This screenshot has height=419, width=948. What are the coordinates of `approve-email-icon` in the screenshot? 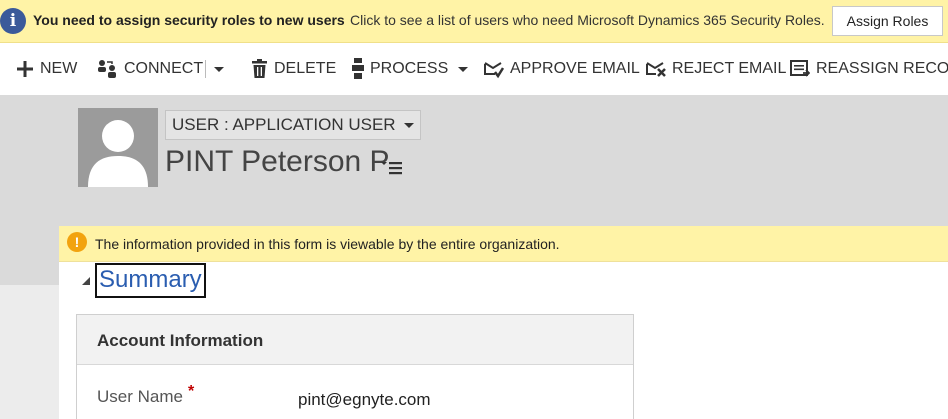 It's located at (494, 70).